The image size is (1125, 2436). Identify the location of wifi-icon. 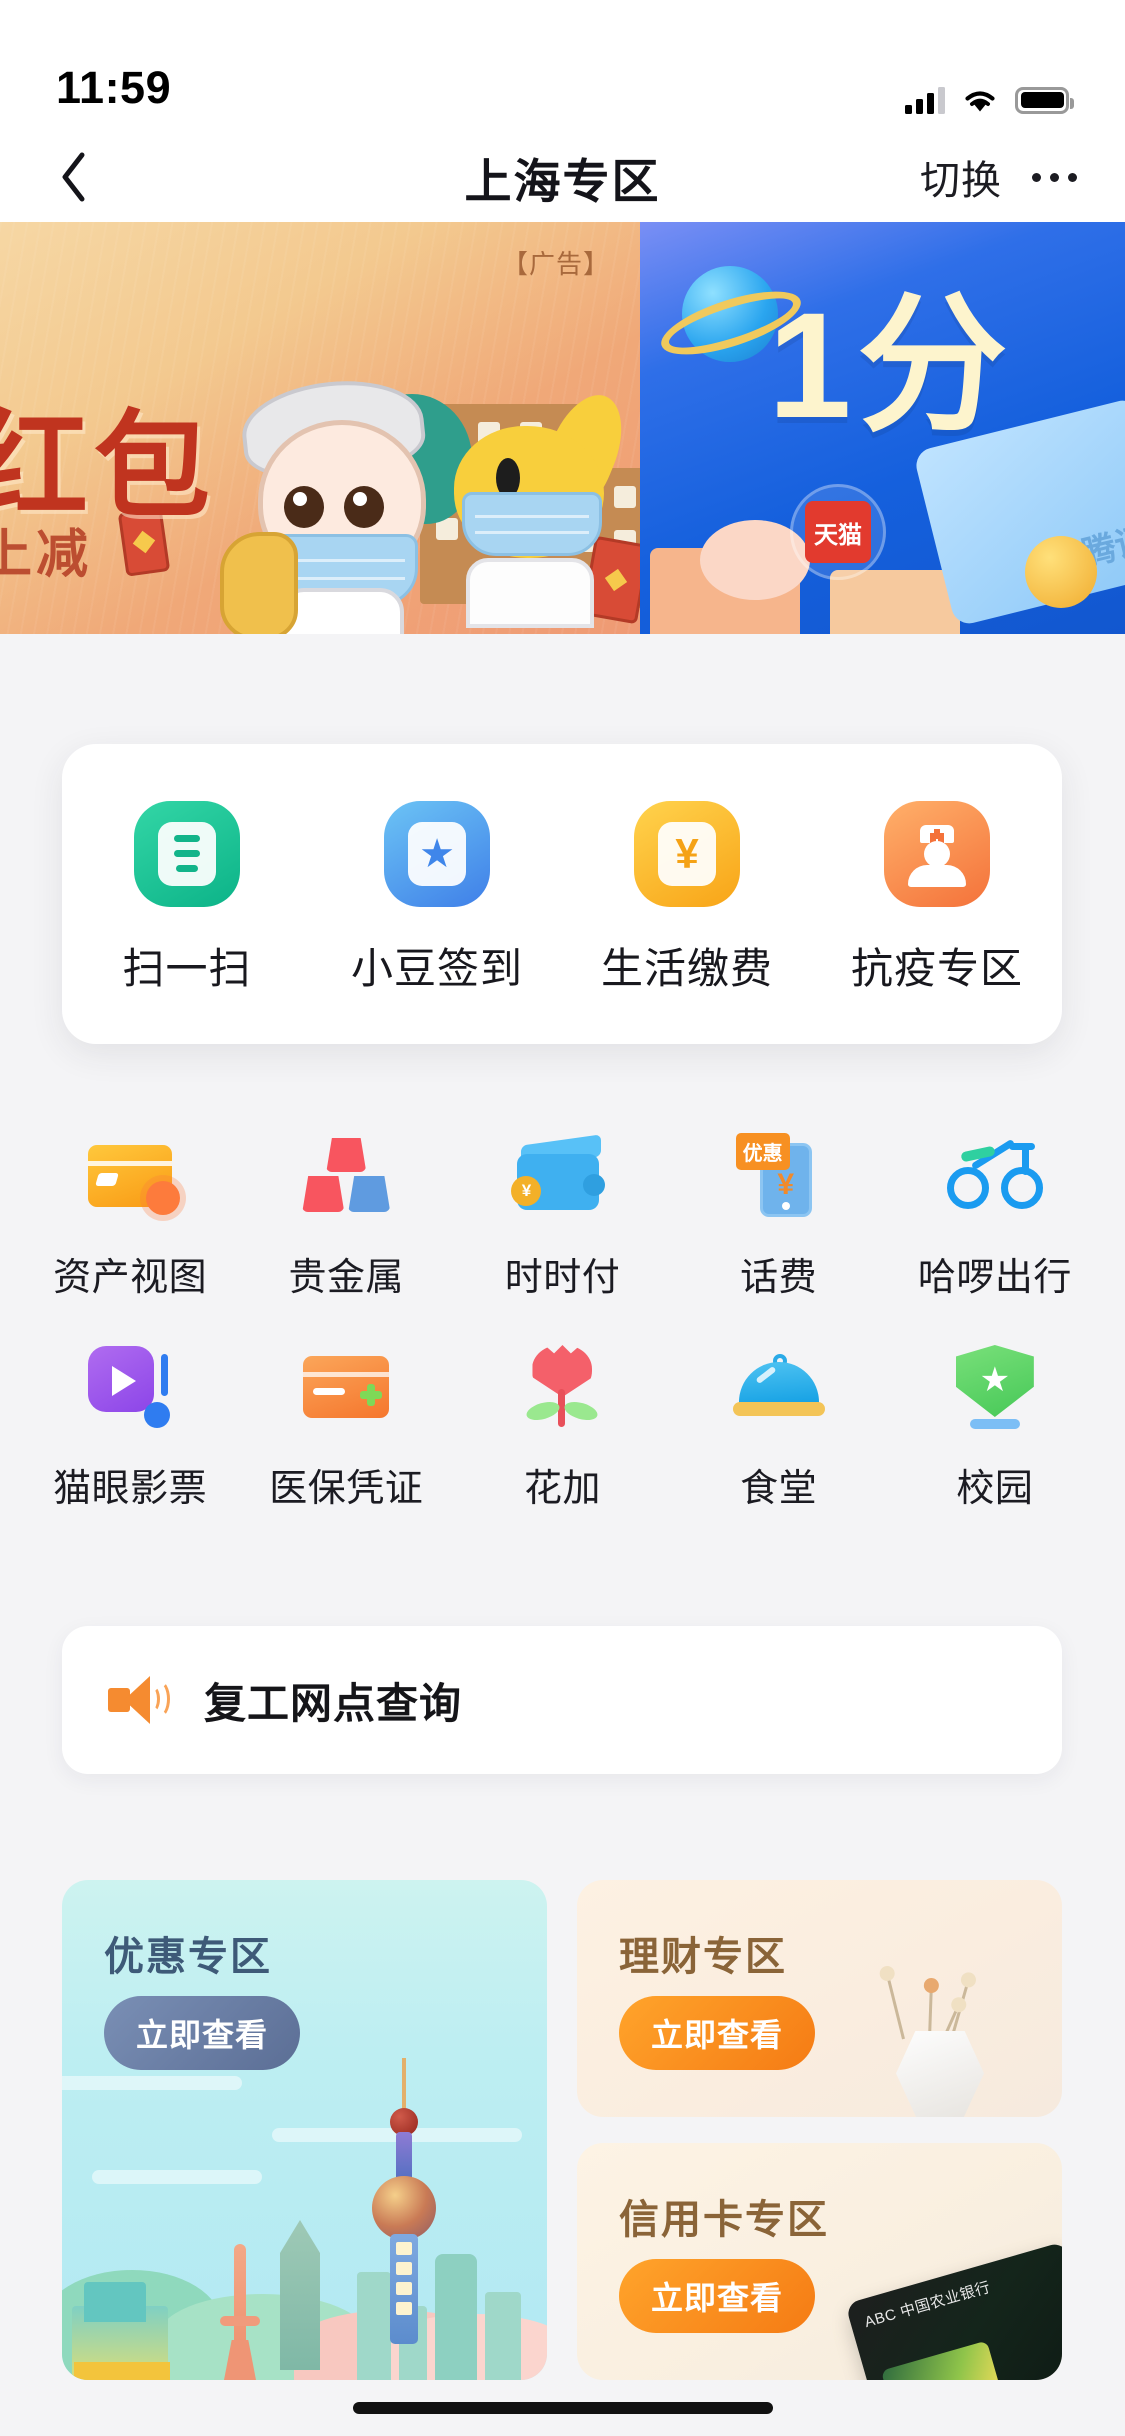
(980, 100).